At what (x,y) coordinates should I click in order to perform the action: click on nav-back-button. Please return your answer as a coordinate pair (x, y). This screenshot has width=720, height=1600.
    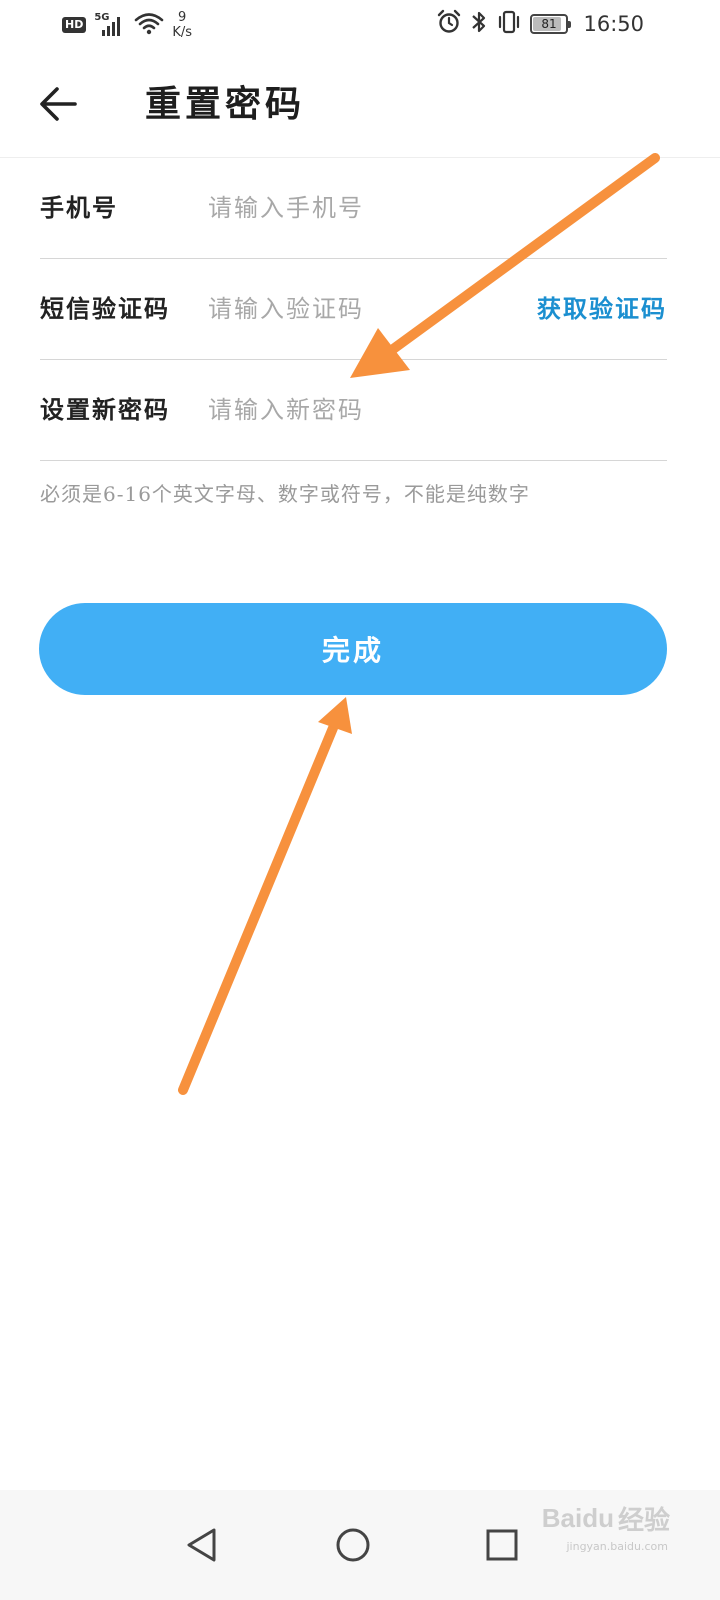
    Looking at the image, I should click on (202, 1545).